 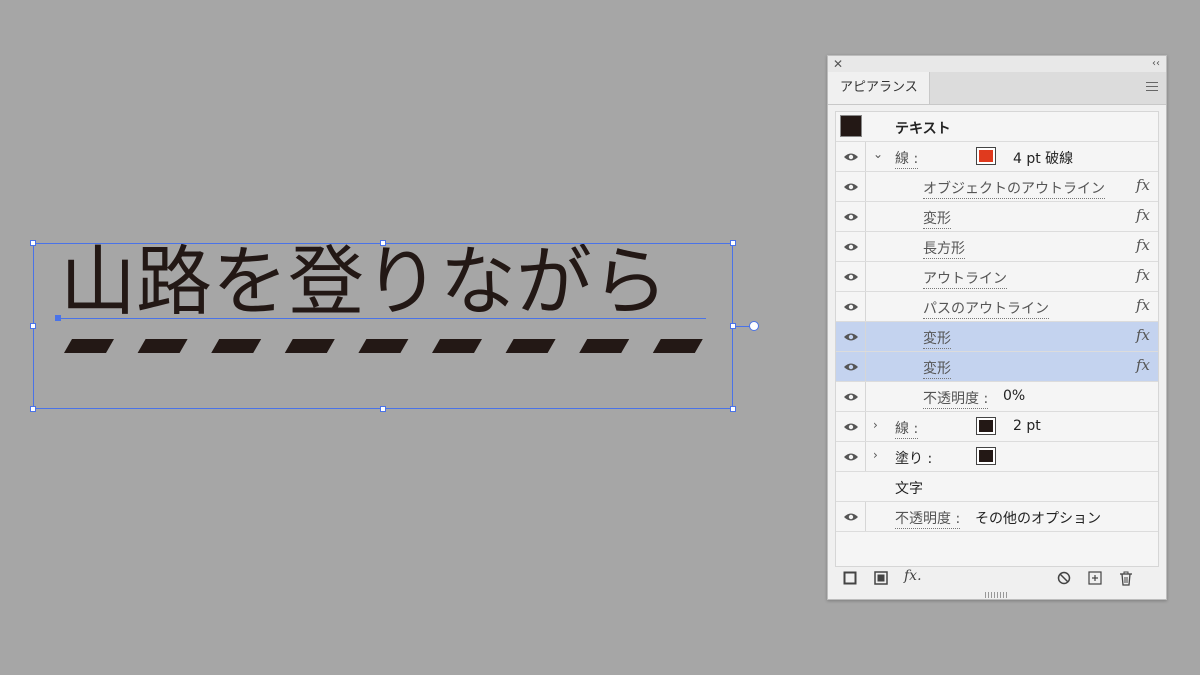 What do you see at coordinates (997, 217) in the screenshot?
I see `effect-row: 変形 fx` at bounding box center [997, 217].